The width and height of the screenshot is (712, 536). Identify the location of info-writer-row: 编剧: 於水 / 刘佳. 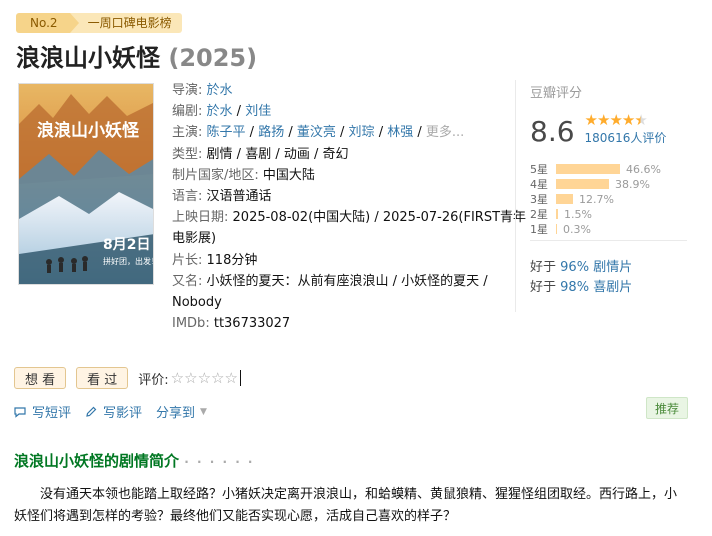
(342, 111).